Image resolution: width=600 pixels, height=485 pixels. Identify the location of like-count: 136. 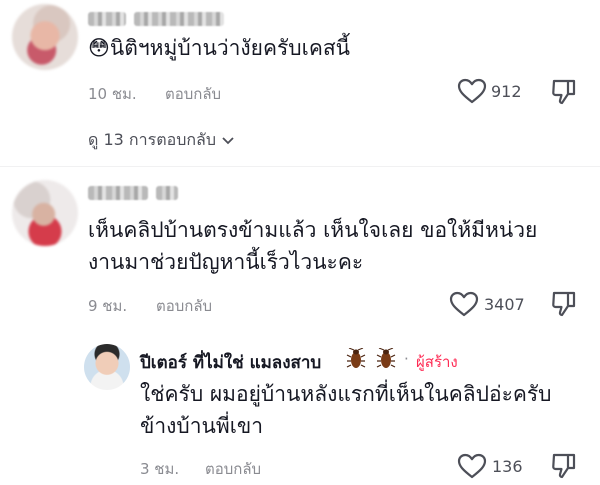
(507, 466).